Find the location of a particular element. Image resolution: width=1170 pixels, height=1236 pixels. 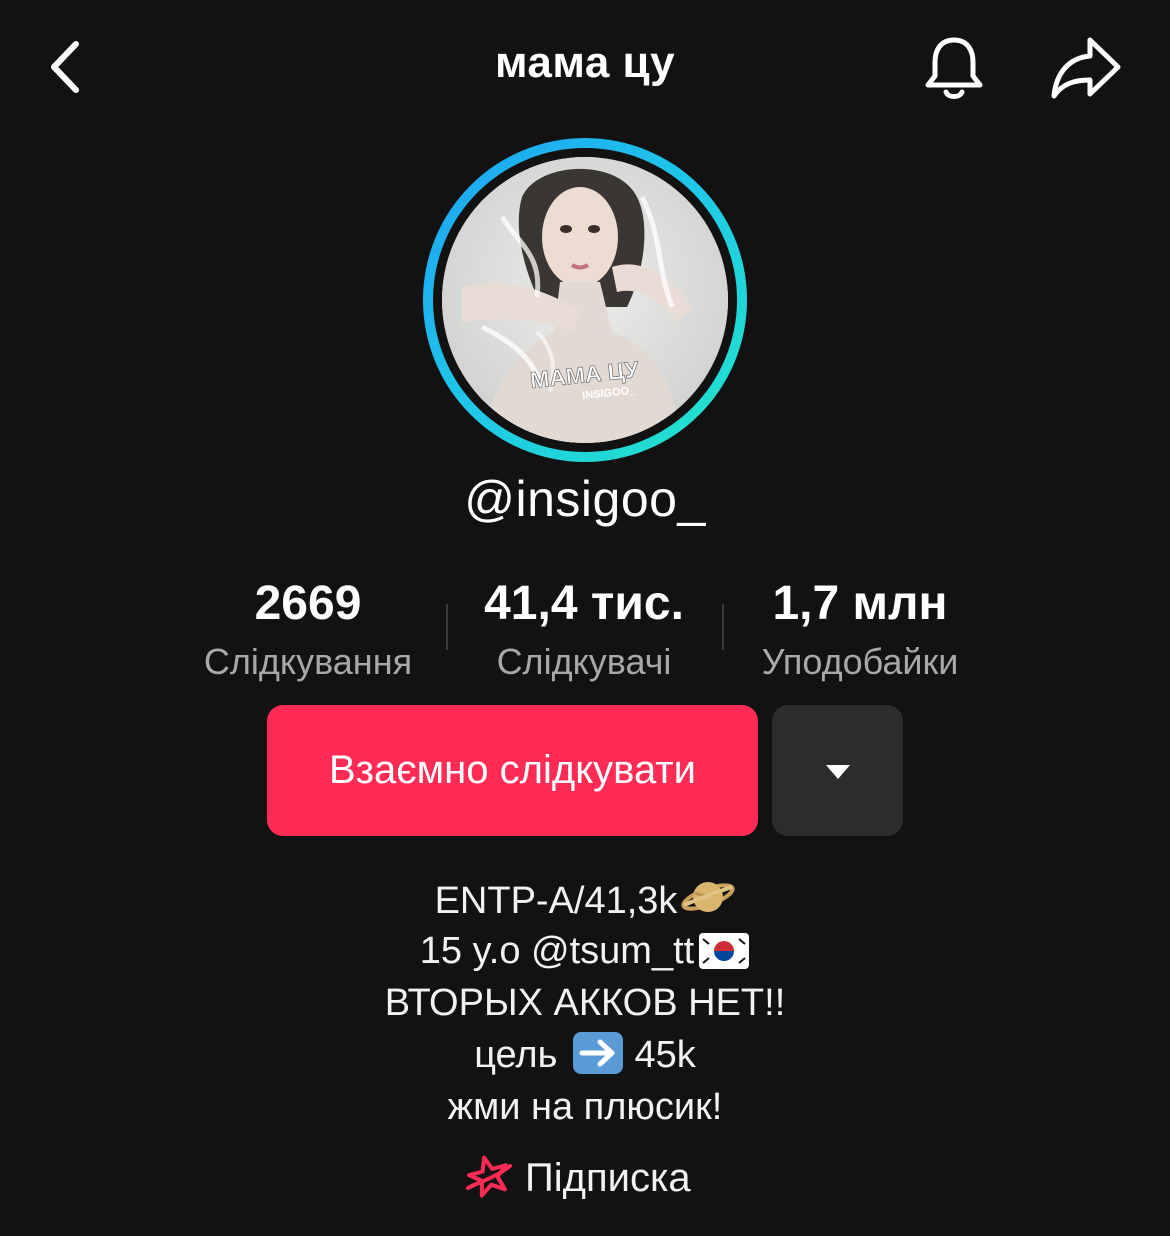

stat-likes: 1,7 млн Уподобайки is located at coordinates (860, 632).